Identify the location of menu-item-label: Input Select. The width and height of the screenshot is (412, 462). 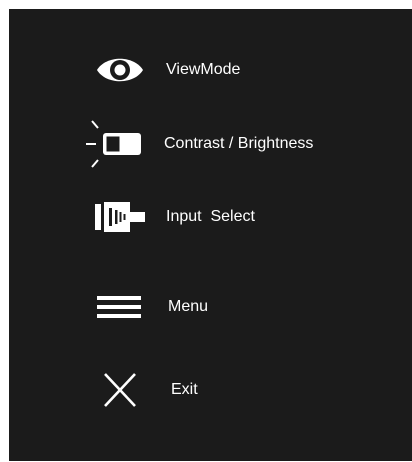
(210, 216).